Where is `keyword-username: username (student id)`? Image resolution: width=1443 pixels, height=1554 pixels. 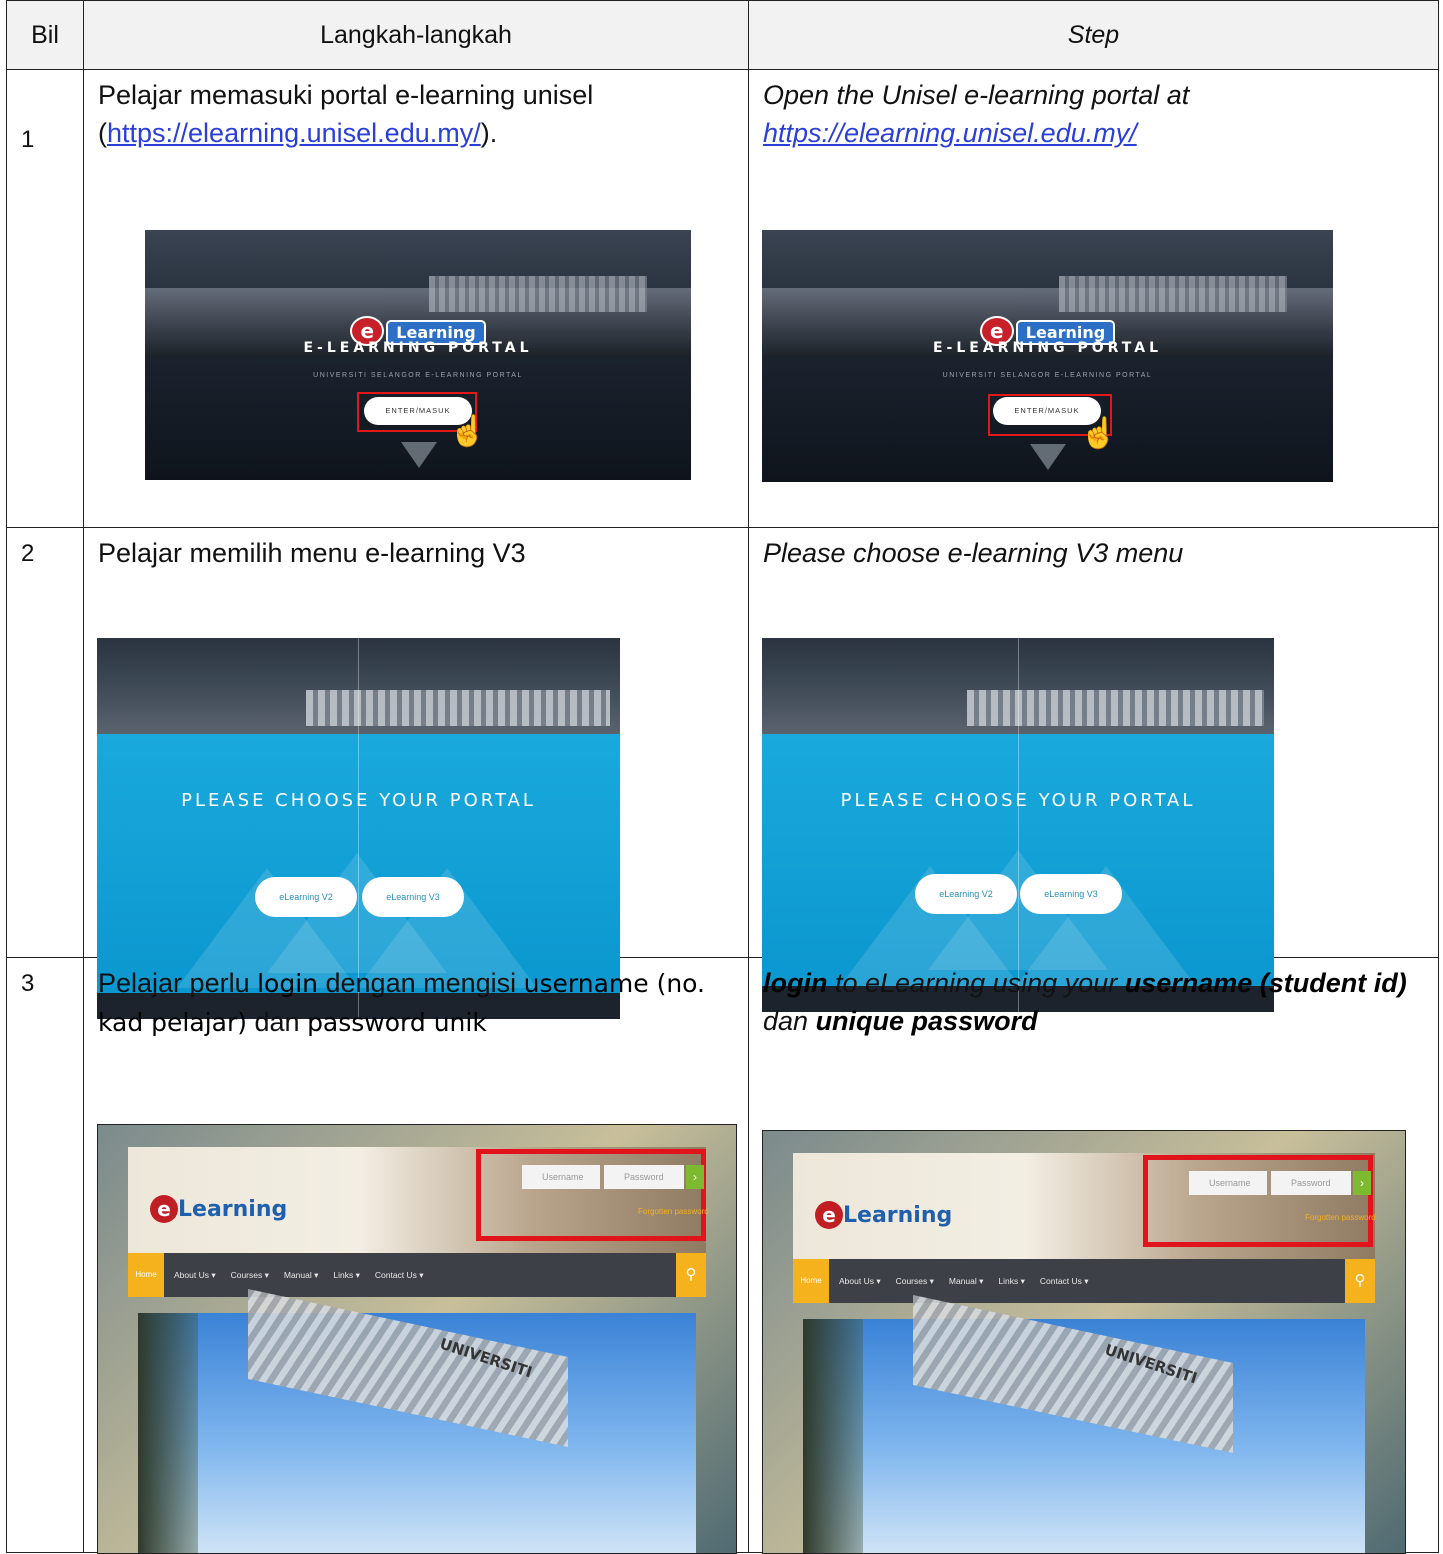
keyword-username: username (student id) is located at coordinates (1265, 983).